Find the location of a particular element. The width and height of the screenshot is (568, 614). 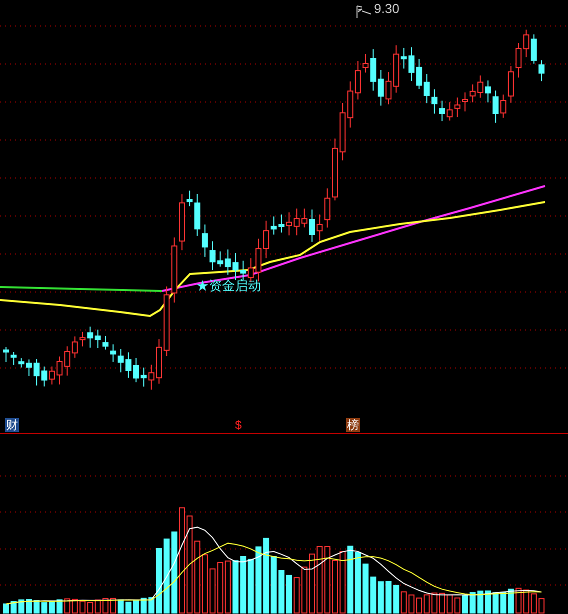

dollar-badge: $ is located at coordinates (238, 425).